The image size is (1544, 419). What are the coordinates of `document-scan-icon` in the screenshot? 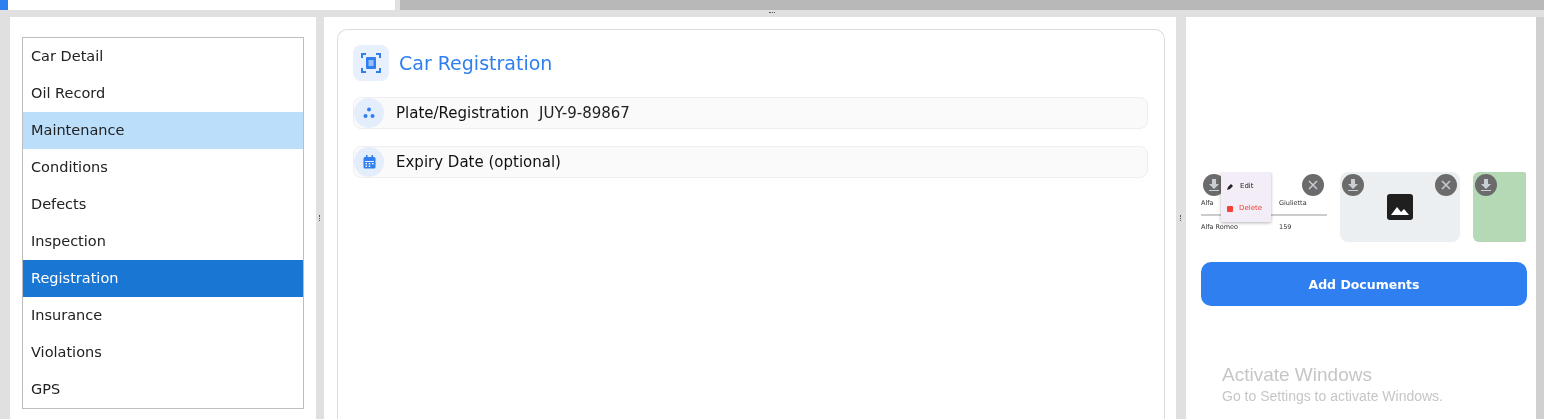 It's located at (371, 63).